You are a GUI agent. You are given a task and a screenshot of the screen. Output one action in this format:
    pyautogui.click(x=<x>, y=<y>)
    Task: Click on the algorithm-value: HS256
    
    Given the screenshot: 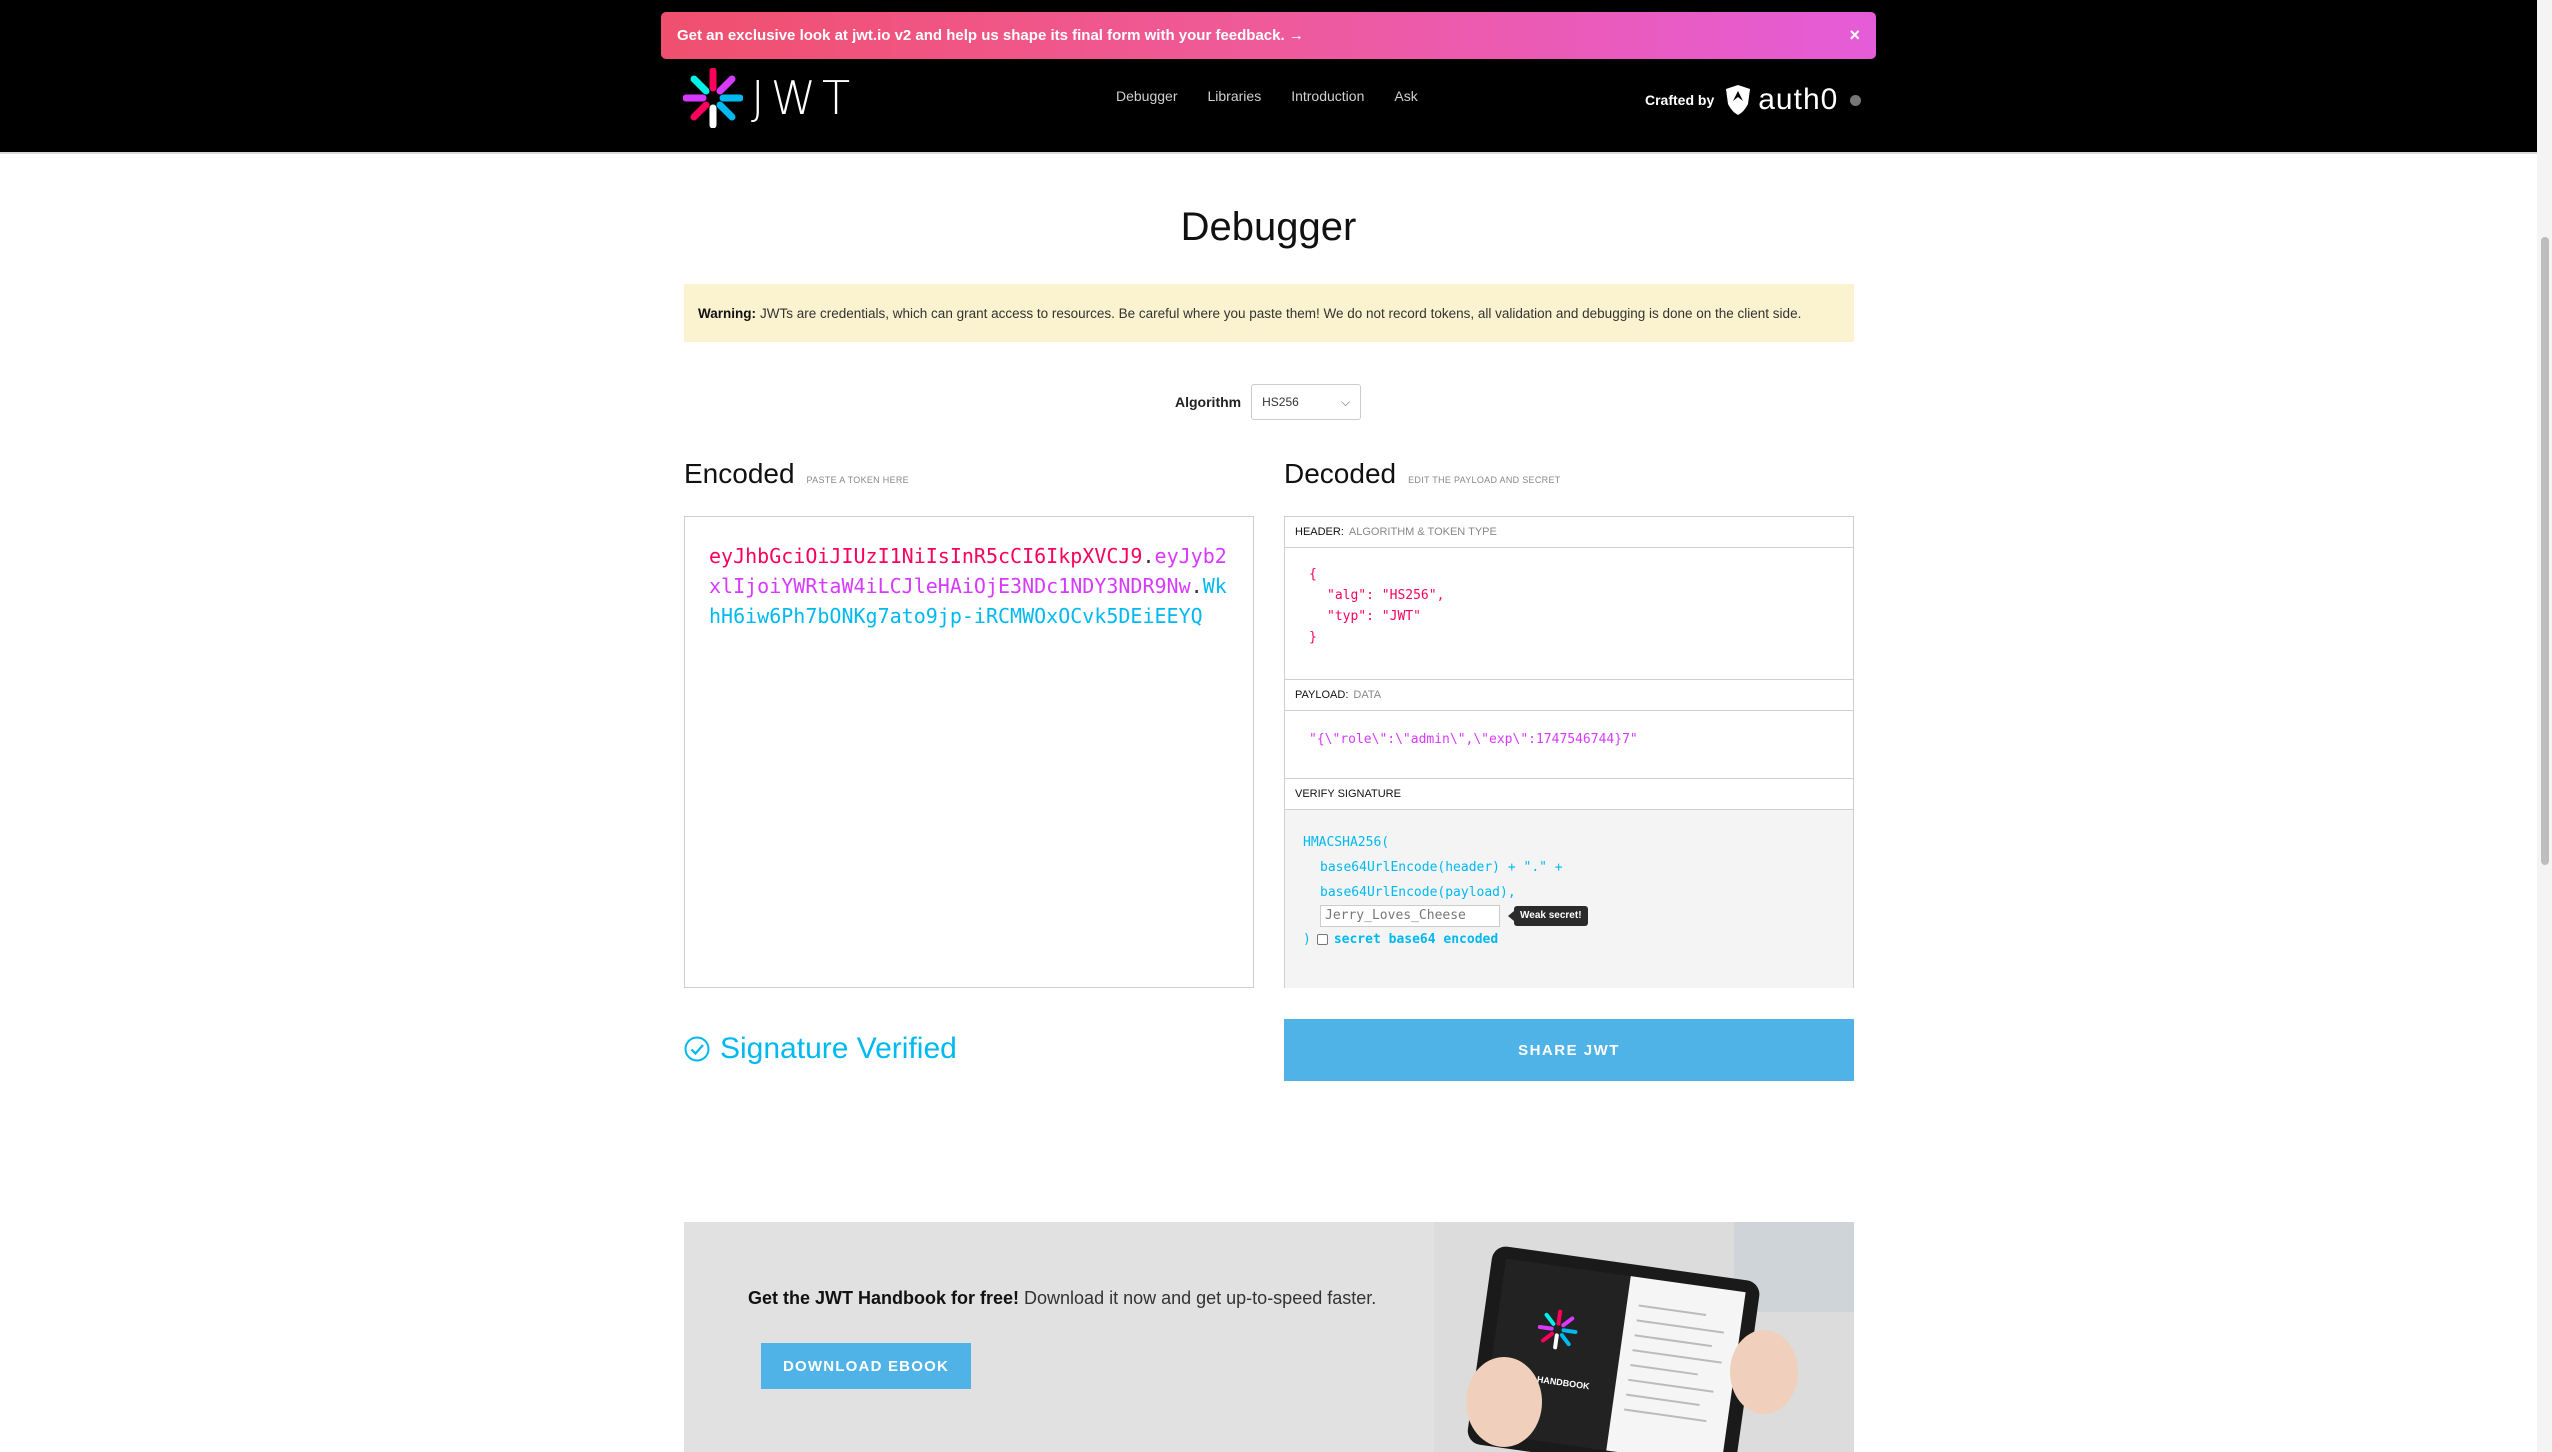 What is the action you would take?
    pyautogui.click(x=1280, y=402)
    